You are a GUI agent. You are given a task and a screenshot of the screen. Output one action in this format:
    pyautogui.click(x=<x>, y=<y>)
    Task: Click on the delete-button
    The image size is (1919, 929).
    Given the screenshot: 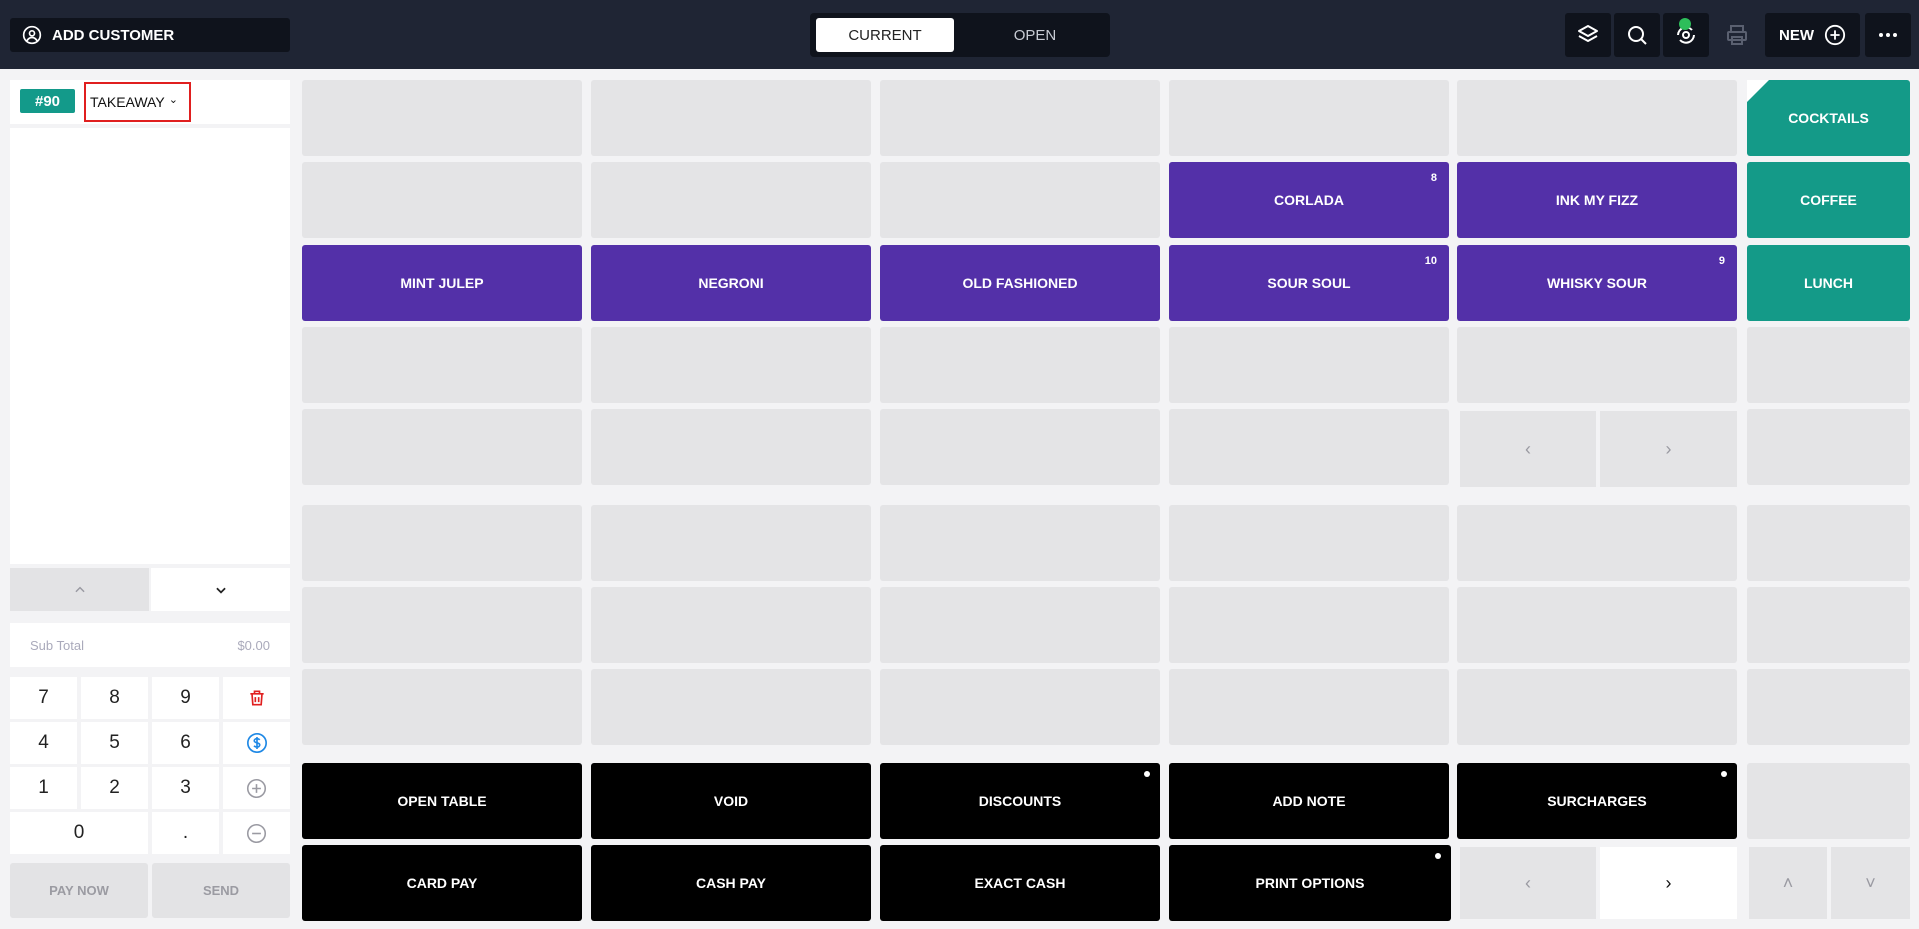 What is the action you would take?
    pyautogui.click(x=256, y=698)
    